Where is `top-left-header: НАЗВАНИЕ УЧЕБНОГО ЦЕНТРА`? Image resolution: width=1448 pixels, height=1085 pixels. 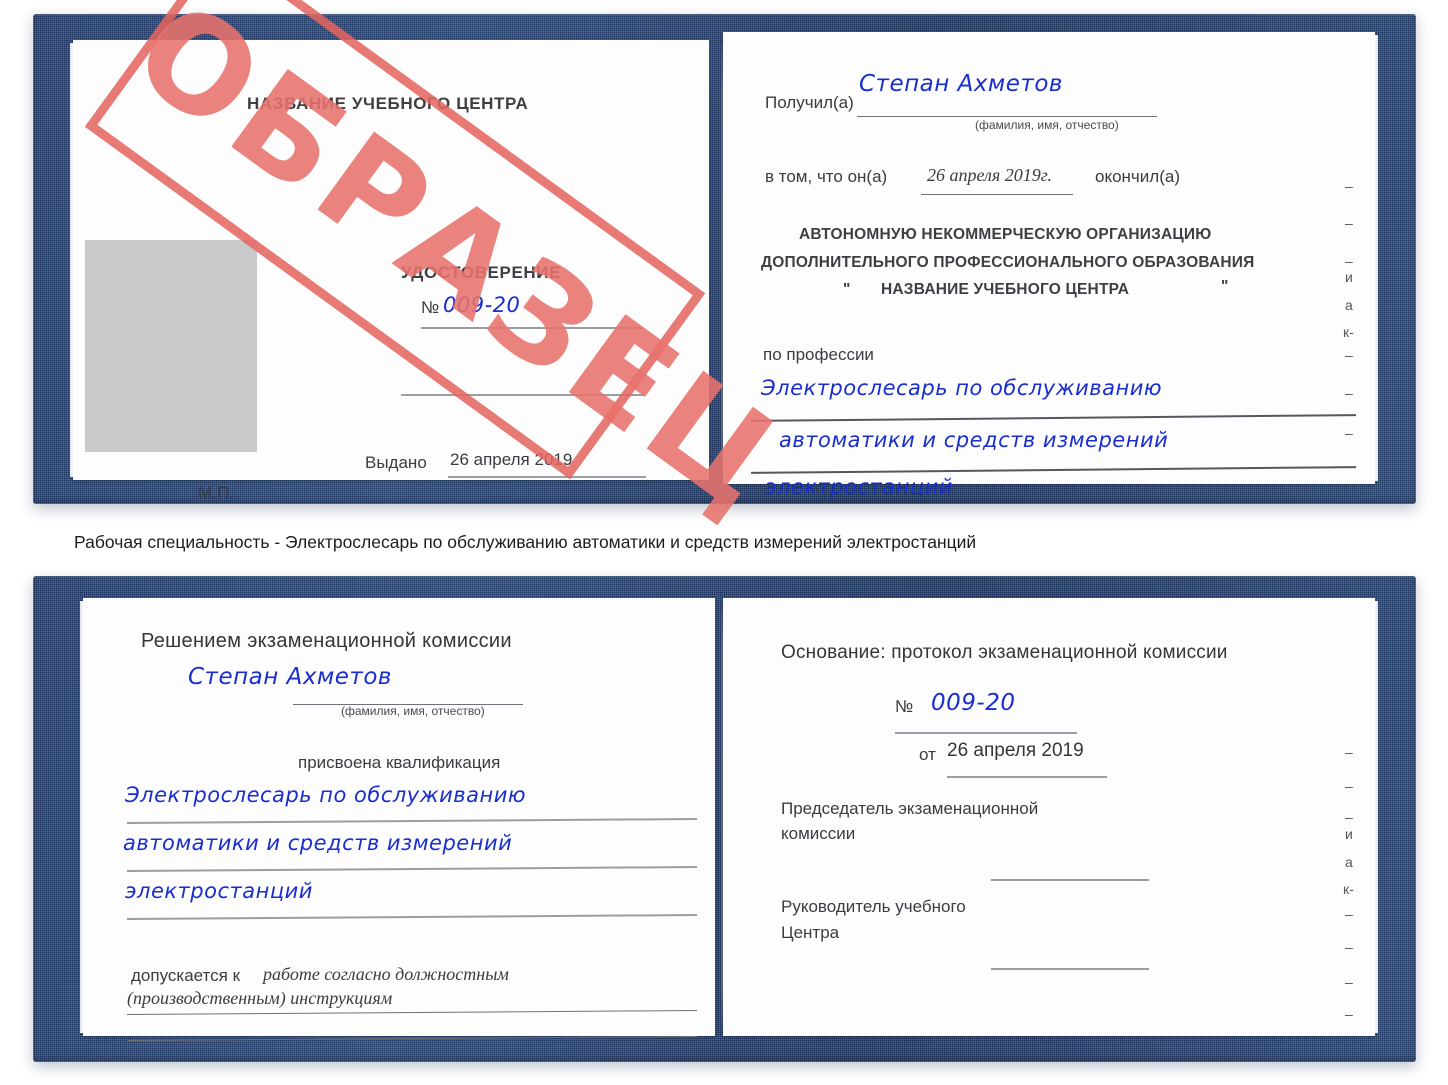 top-left-header: НАЗВАНИЕ УЧЕБНОГО ЦЕНТРА is located at coordinates (388, 103).